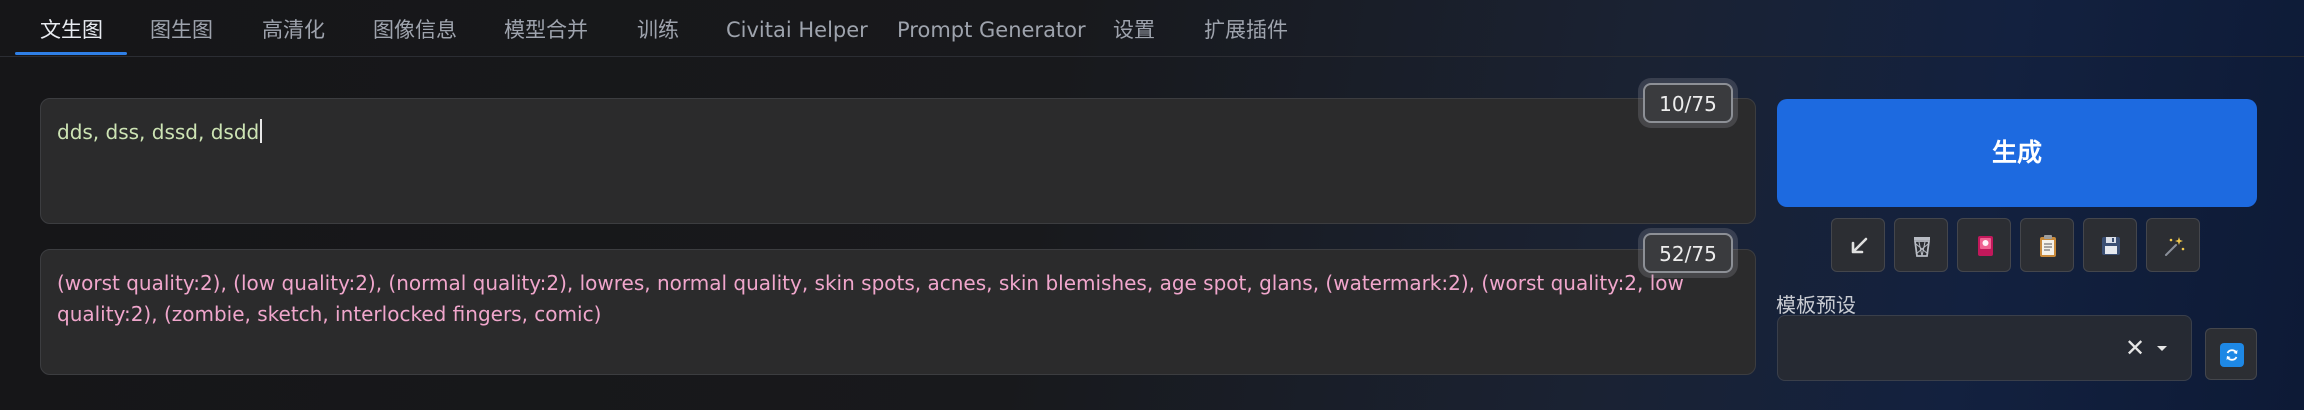 The height and width of the screenshot is (410, 2304). I want to click on floppy-disk-icon, so click(2111, 246).